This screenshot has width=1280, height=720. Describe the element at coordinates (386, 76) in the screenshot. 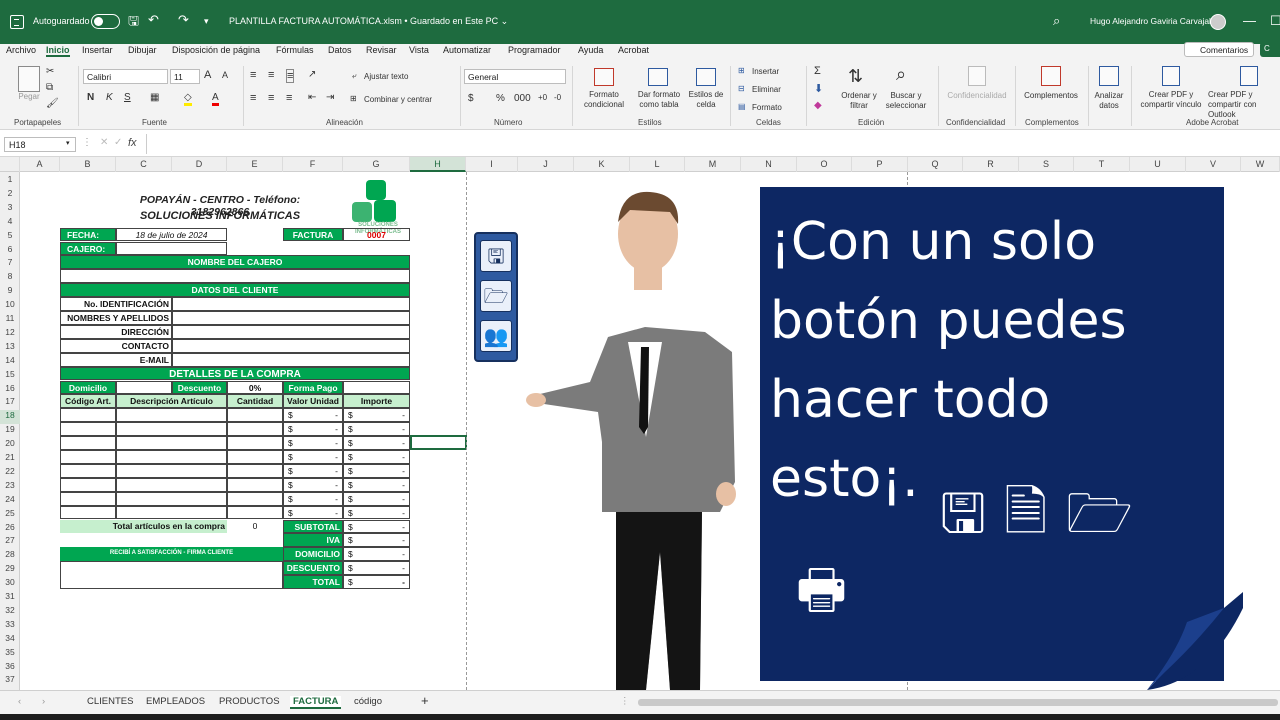

I see `wrap-text-button: Ajustar texto` at that location.